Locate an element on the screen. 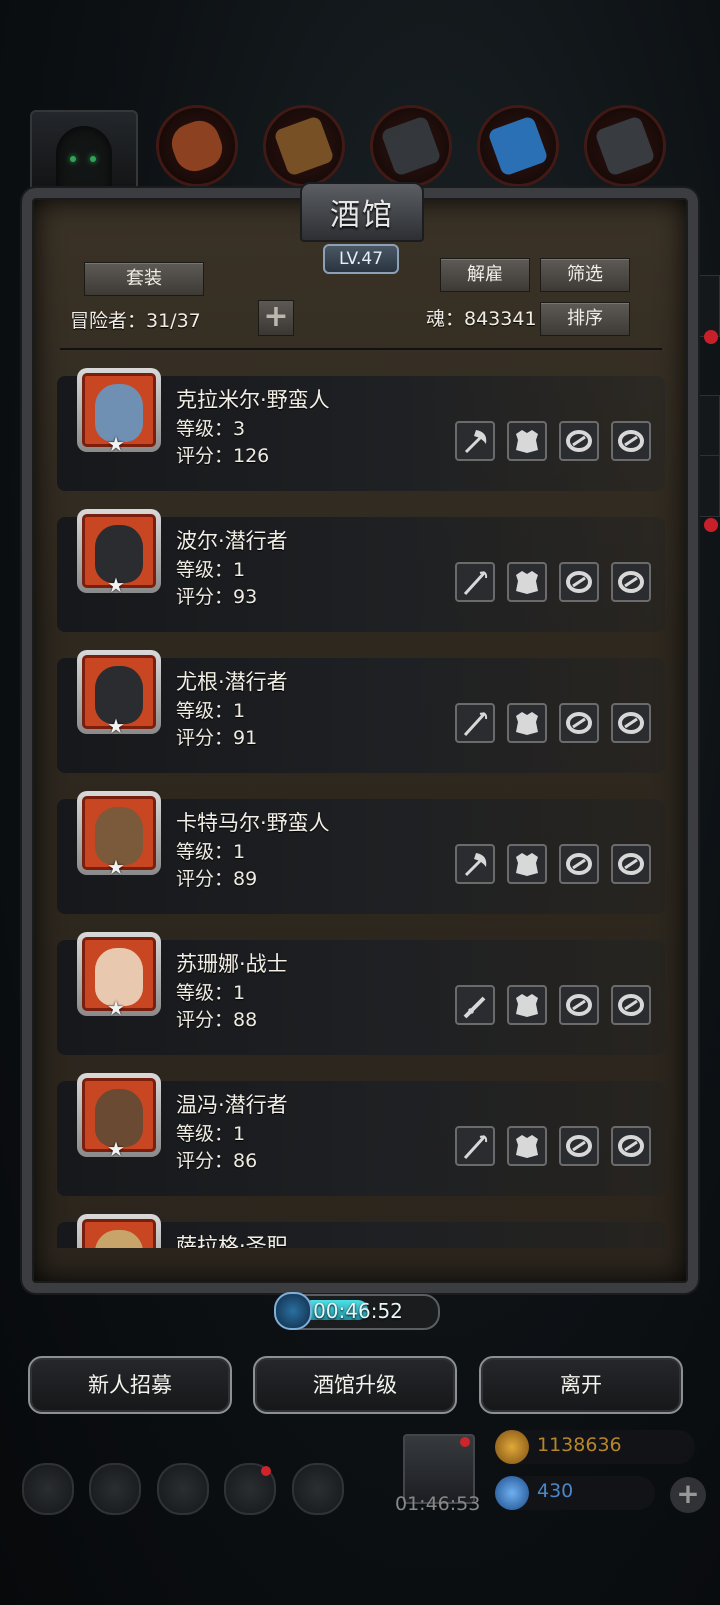 The height and width of the screenshot is (1605, 720). hero-card: ★ 波尔·潜行者 等级：1 评分：93 is located at coordinates (361, 570).